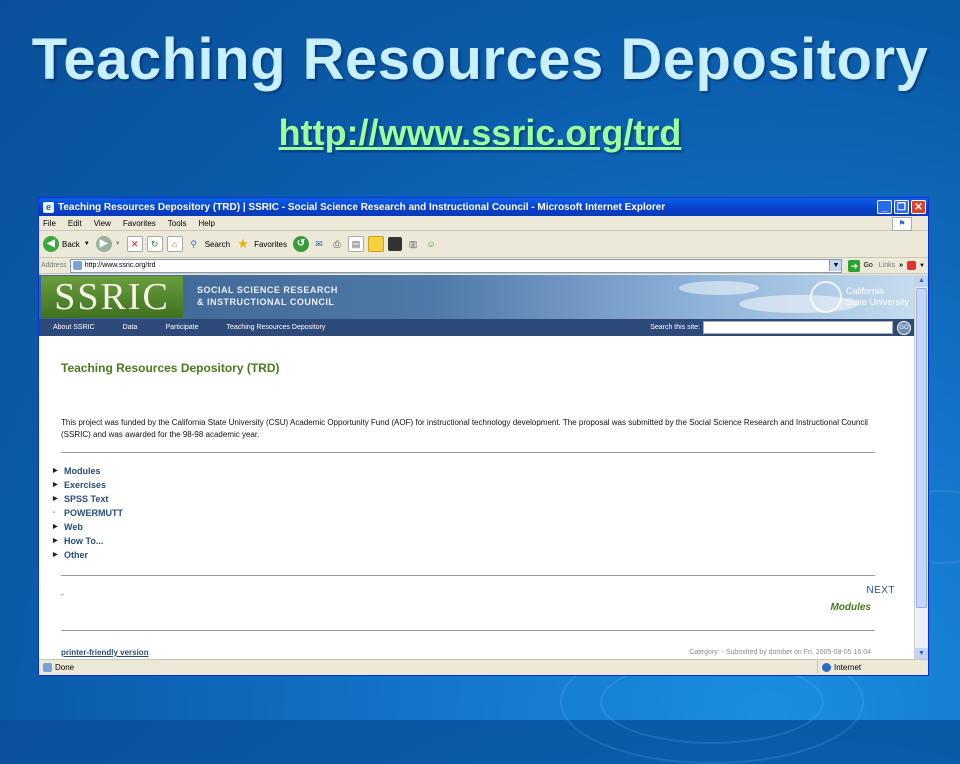  What do you see at coordinates (108, 244) in the screenshot?
I see `forward-button: ▶ ▼` at bounding box center [108, 244].